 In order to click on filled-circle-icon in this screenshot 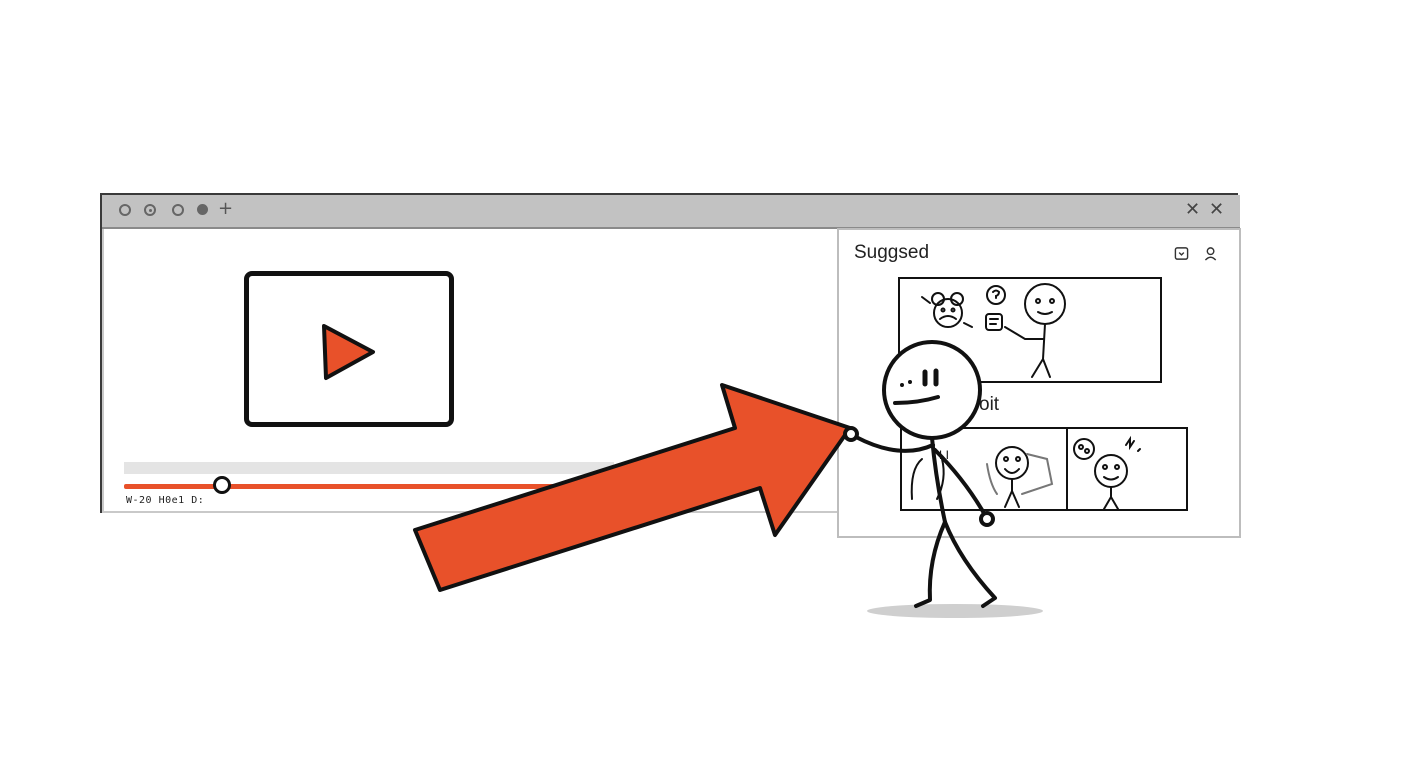, I will do `click(202, 209)`.